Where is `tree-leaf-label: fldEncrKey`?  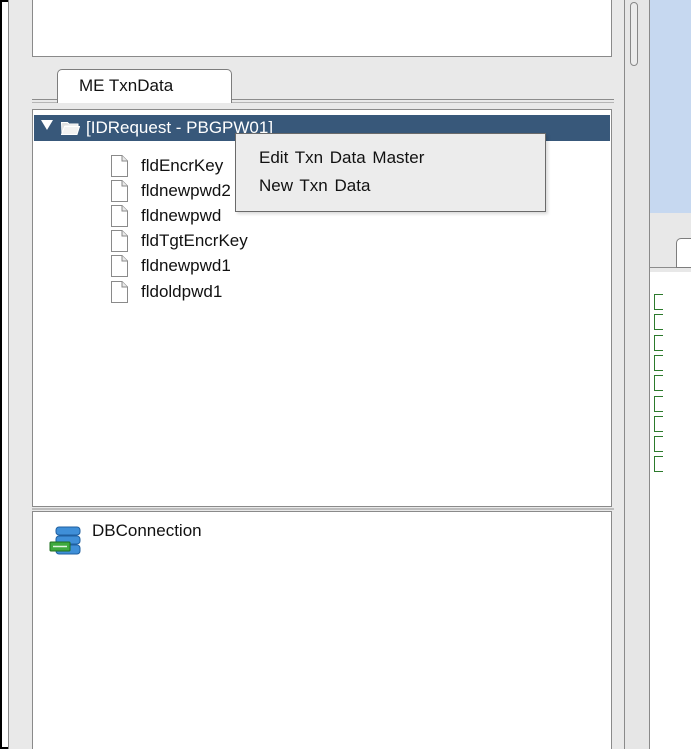
tree-leaf-label: fldEncrKey is located at coordinates (182, 165).